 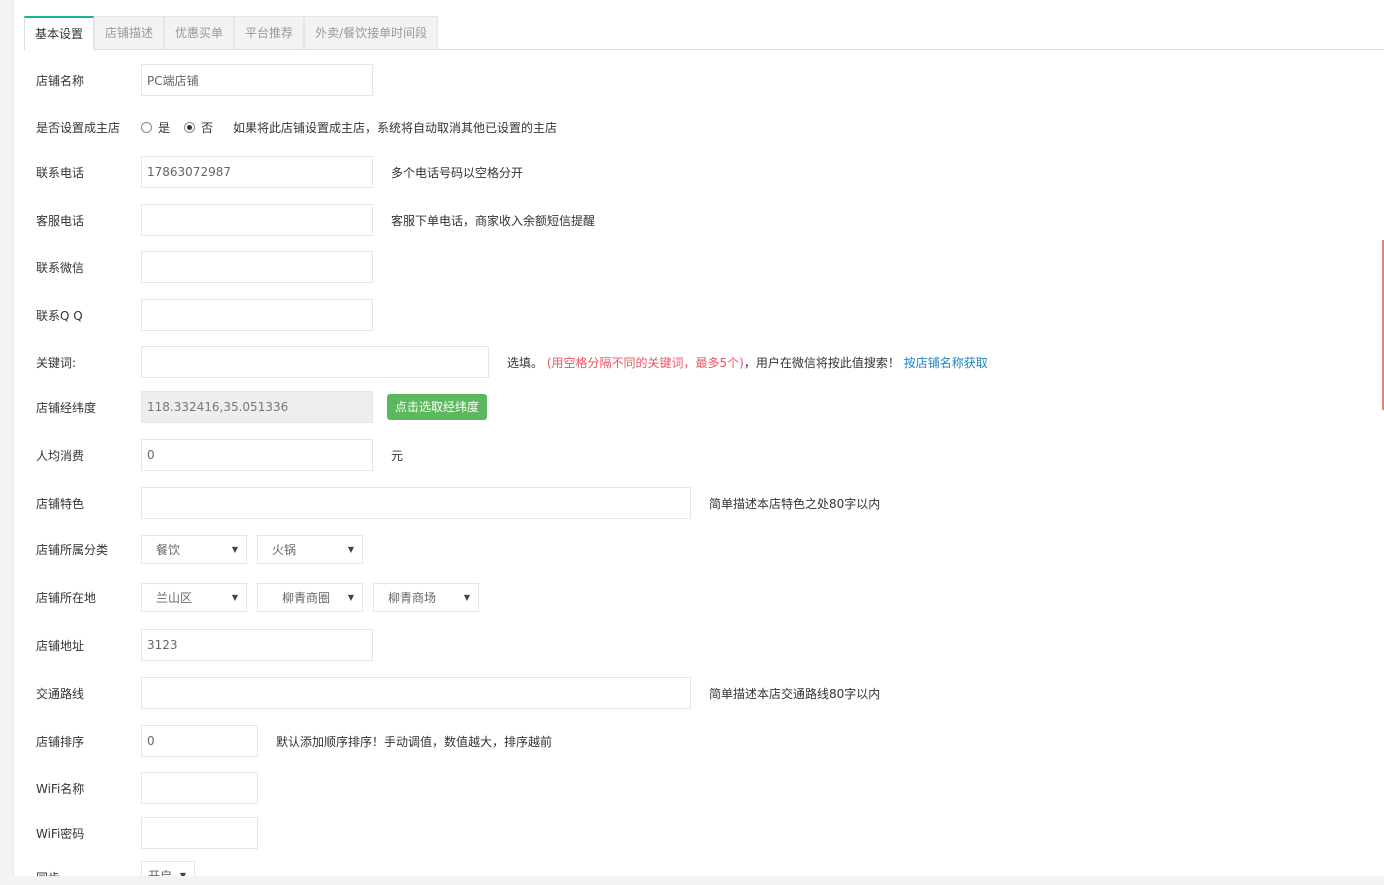 I want to click on row-main-store: 是否设置成主店 是 否 如果将此店铺设置成主店，系统将自动取消其他已设置的主店, so click(x=296, y=127).